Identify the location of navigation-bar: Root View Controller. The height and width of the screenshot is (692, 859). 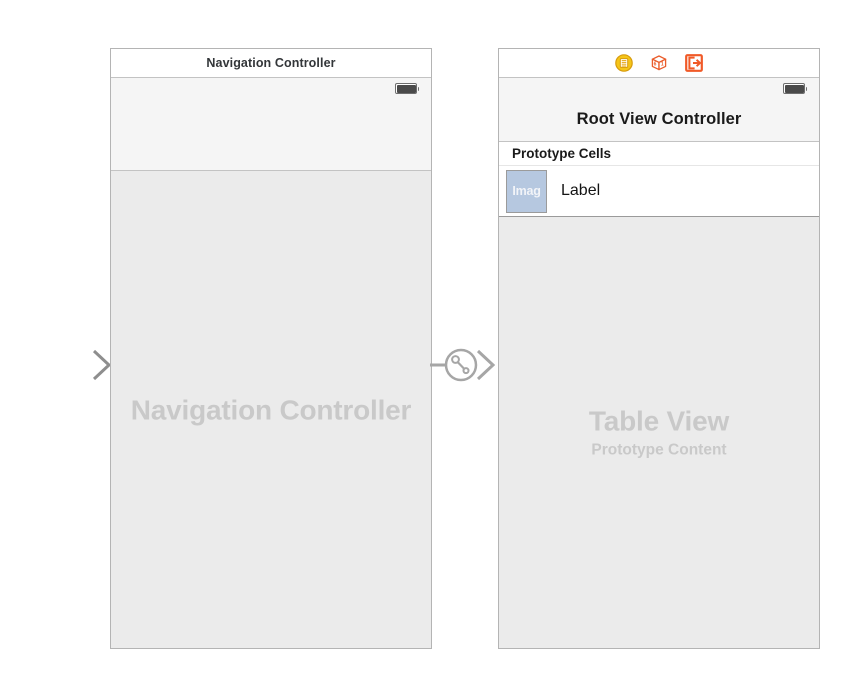
(659, 120).